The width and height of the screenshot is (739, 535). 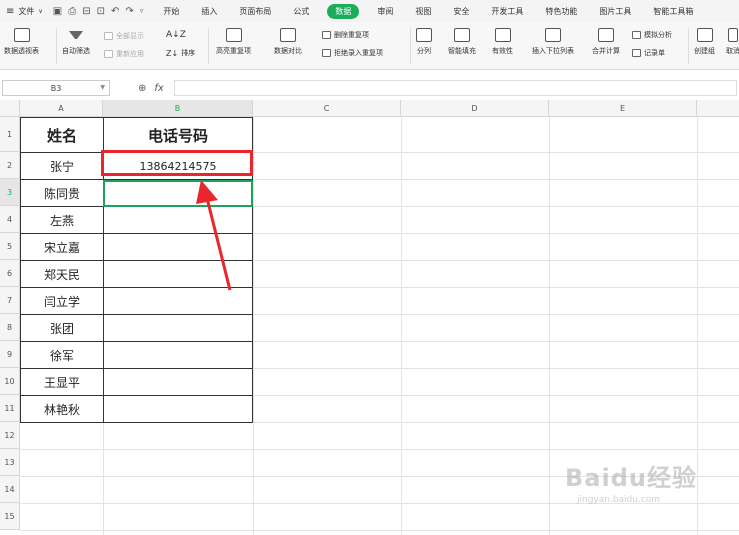 What do you see at coordinates (178, 301) in the screenshot?
I see `cell-b7` at bounding box center [178, 301].